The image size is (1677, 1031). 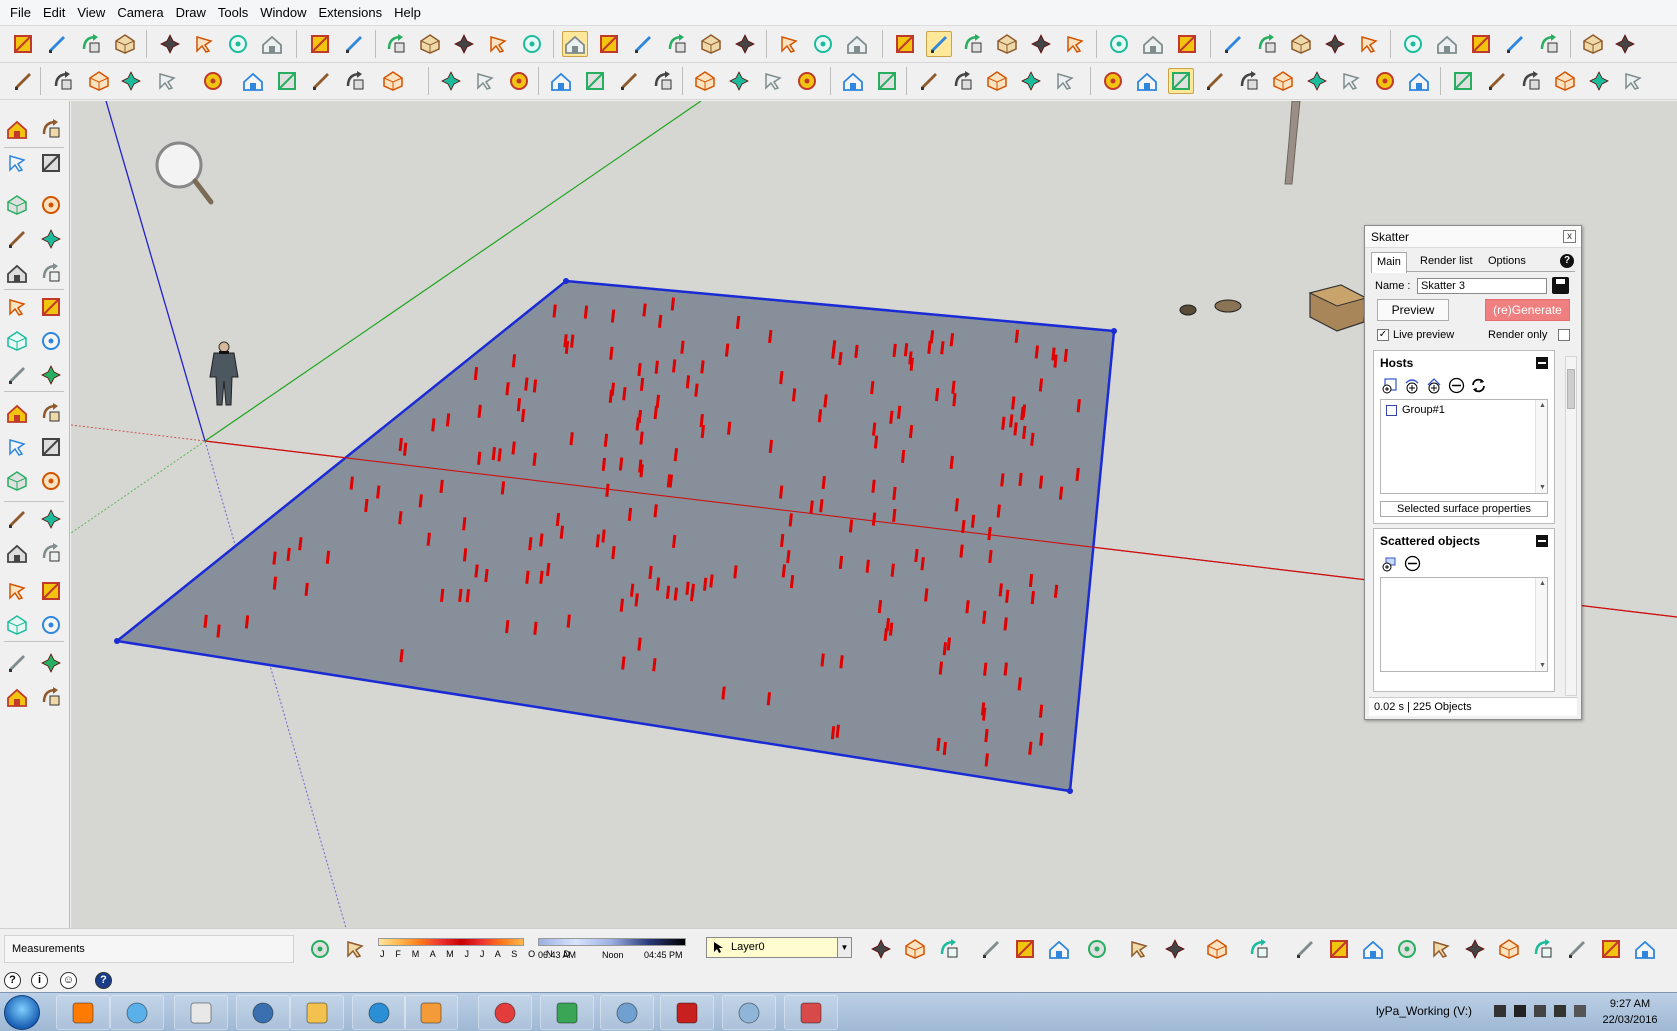 I want to click on panel-scrollbar, so click(x=1571, y=526).